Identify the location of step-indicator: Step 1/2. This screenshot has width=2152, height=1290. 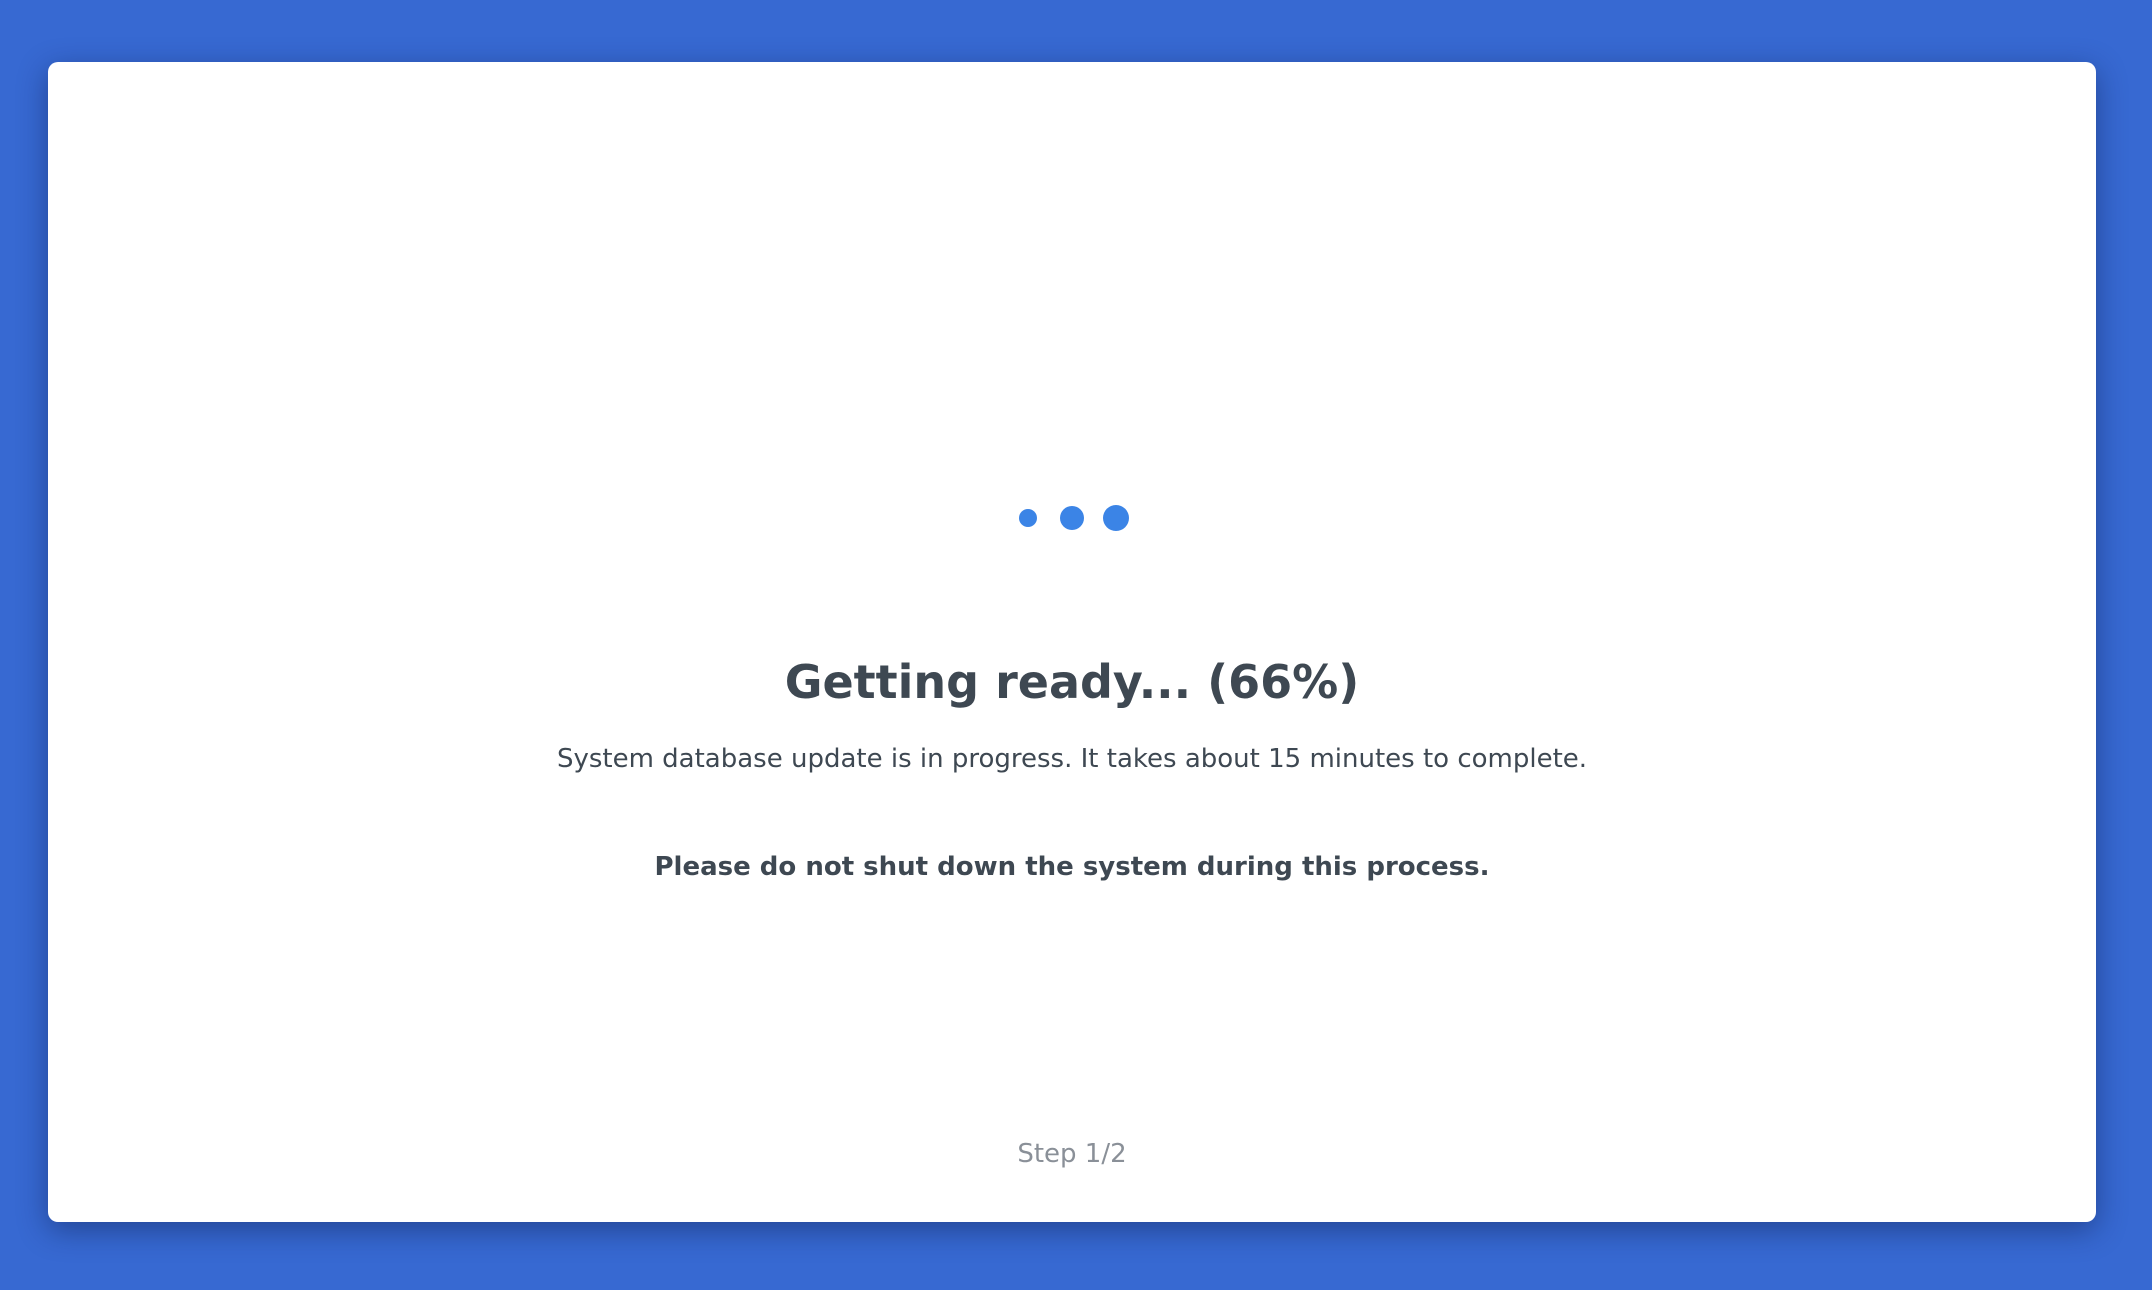
(1072, 1154).